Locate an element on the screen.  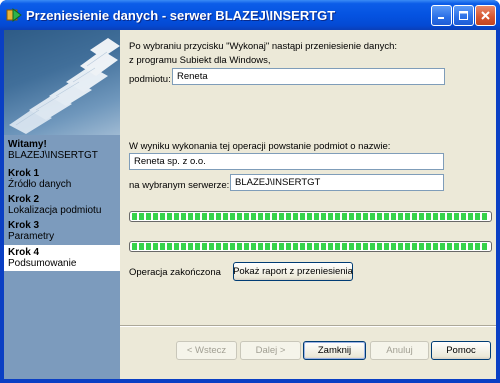
status-text: Operacja zakończona is located at coordinates (175, 272).